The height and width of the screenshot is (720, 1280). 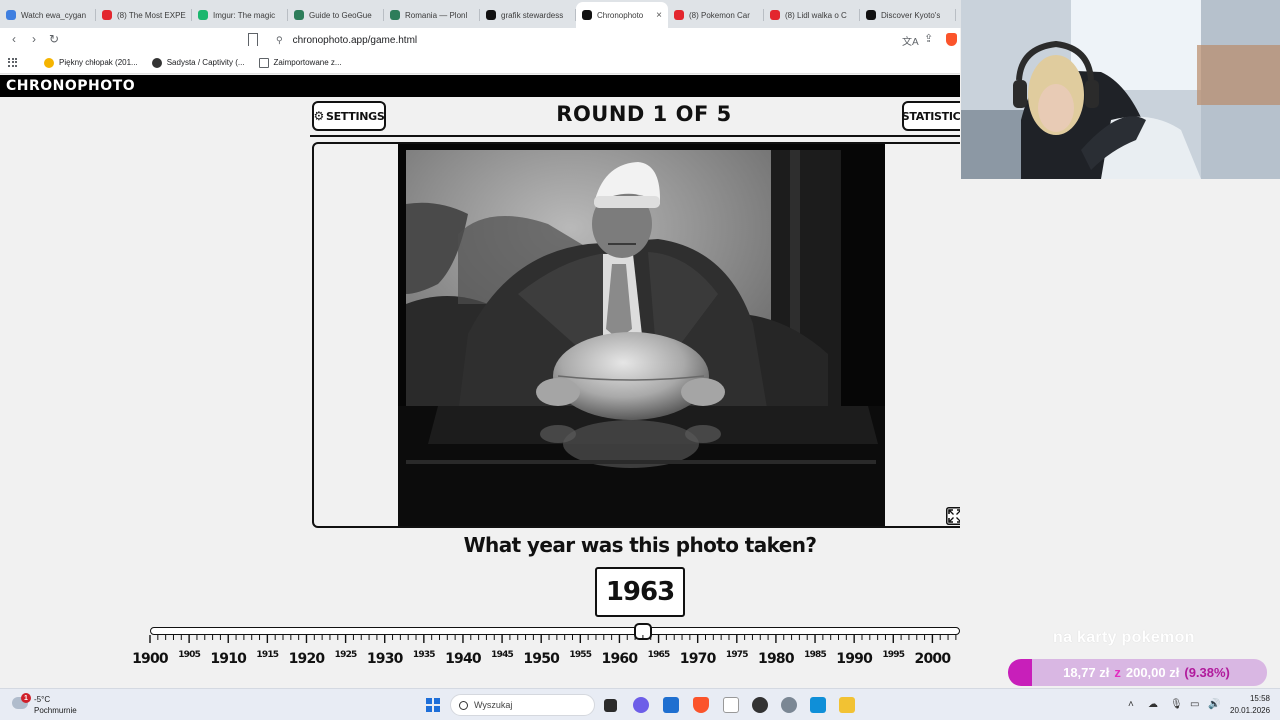 I want to click on file-explorer-icon, so click(x=847, y=705).